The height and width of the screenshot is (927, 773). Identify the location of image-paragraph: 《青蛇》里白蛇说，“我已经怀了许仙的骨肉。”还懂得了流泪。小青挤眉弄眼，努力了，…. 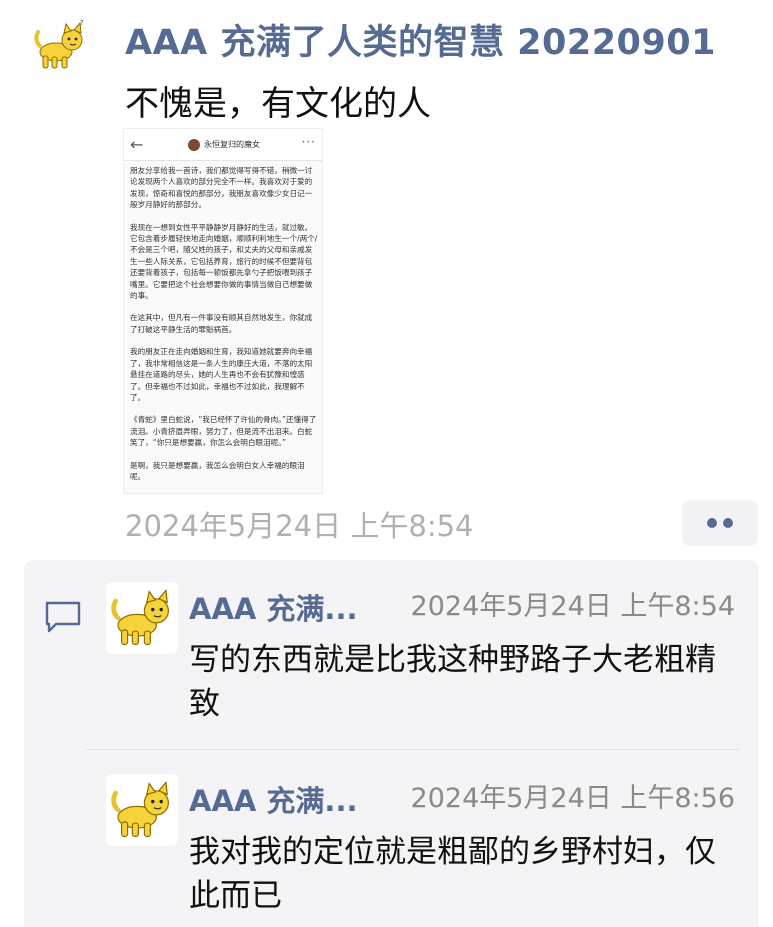
(223, 431).